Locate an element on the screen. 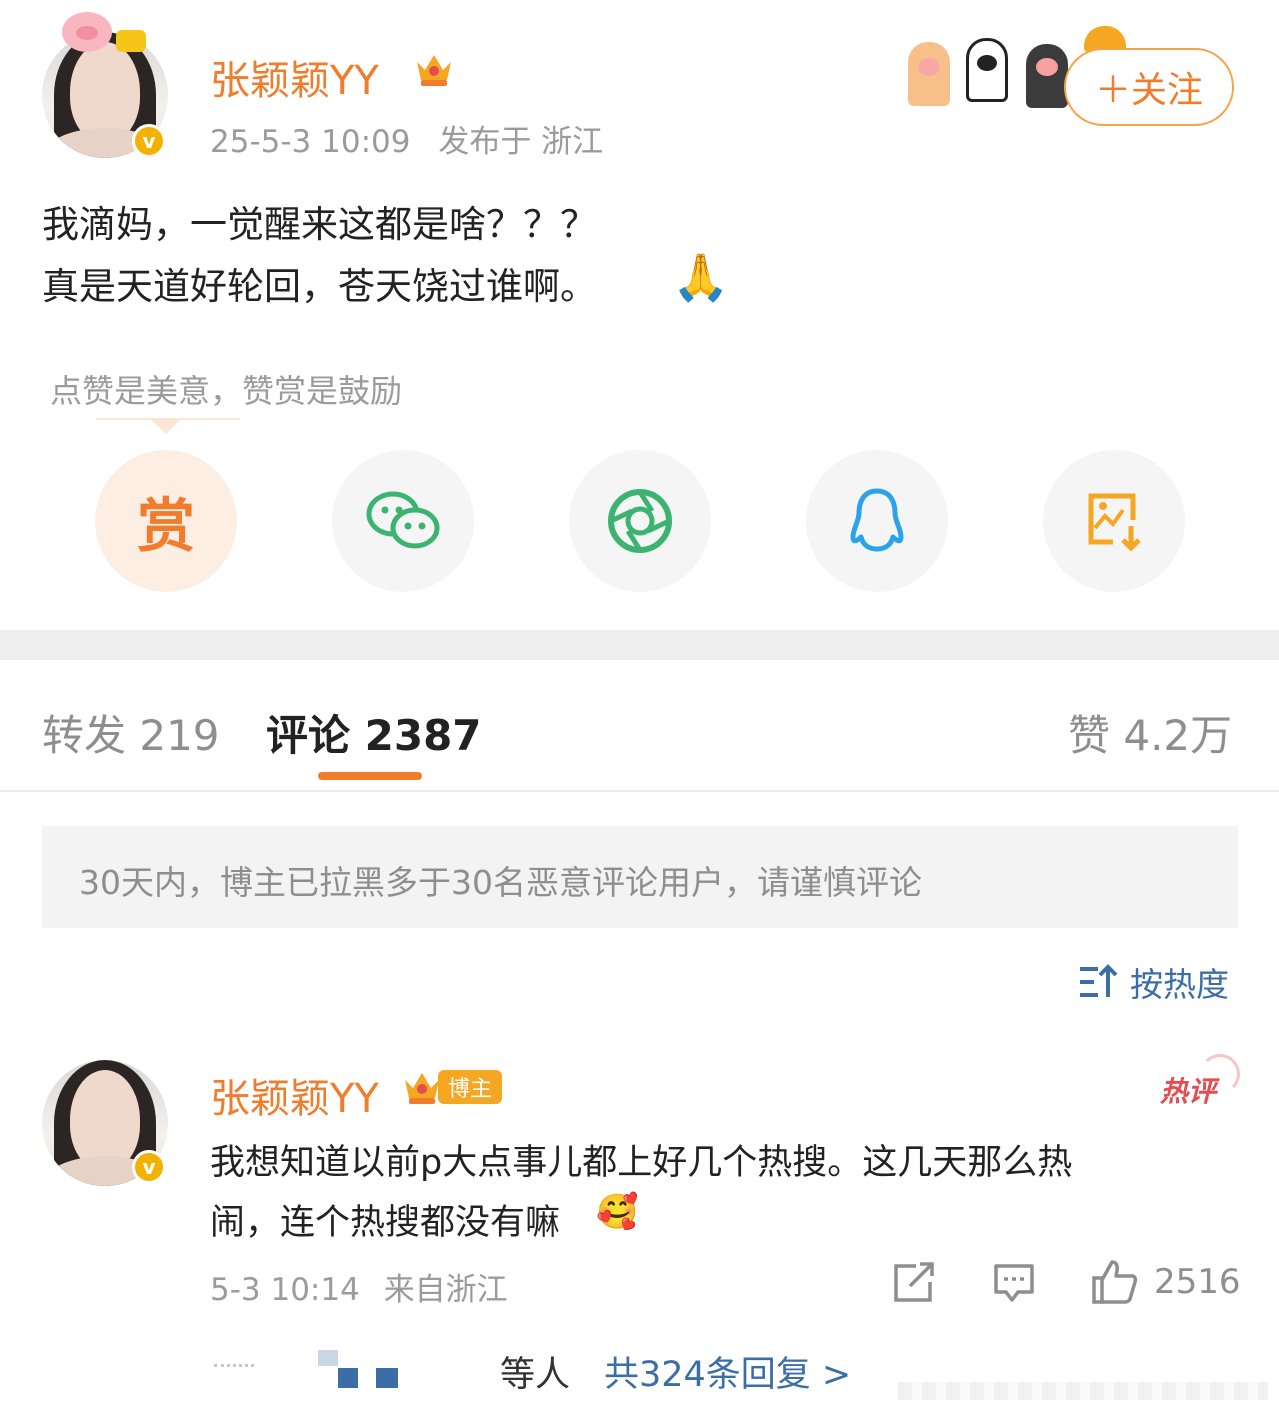 This screenshot has width=1279, height=1426. tab-like: 赞 4.2万 is located at coordinates (1150, 732).